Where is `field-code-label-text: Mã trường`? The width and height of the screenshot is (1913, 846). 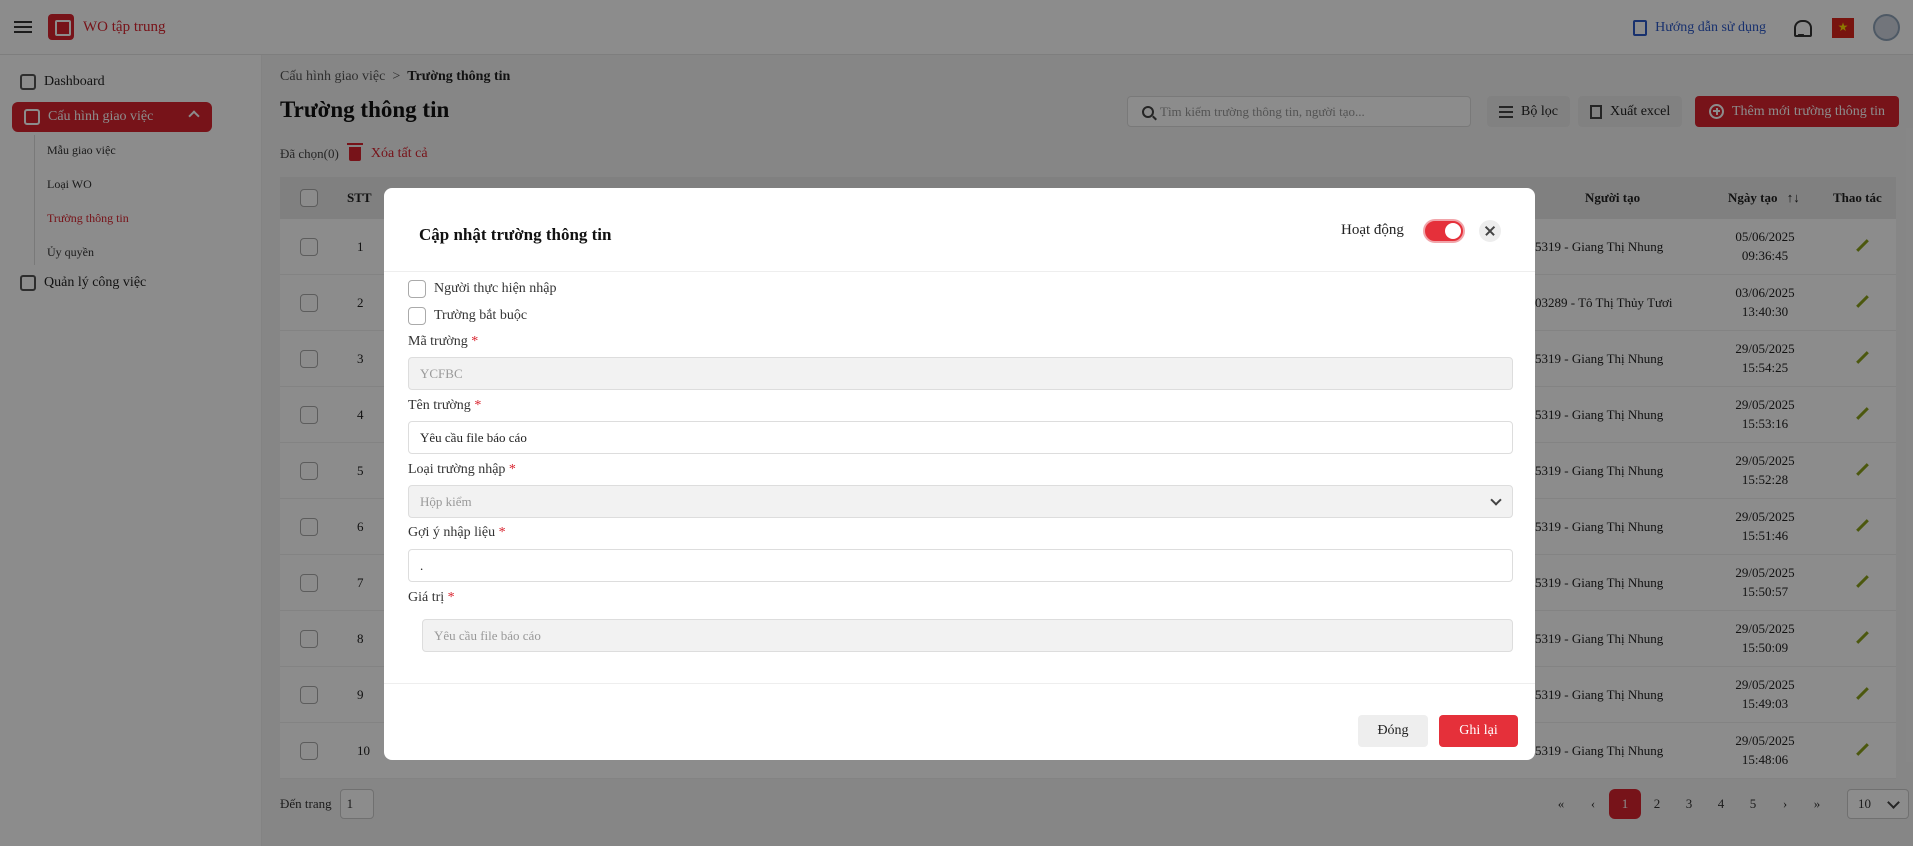 field-code-label-text: Mã trường is located at coordinates (438, 341).